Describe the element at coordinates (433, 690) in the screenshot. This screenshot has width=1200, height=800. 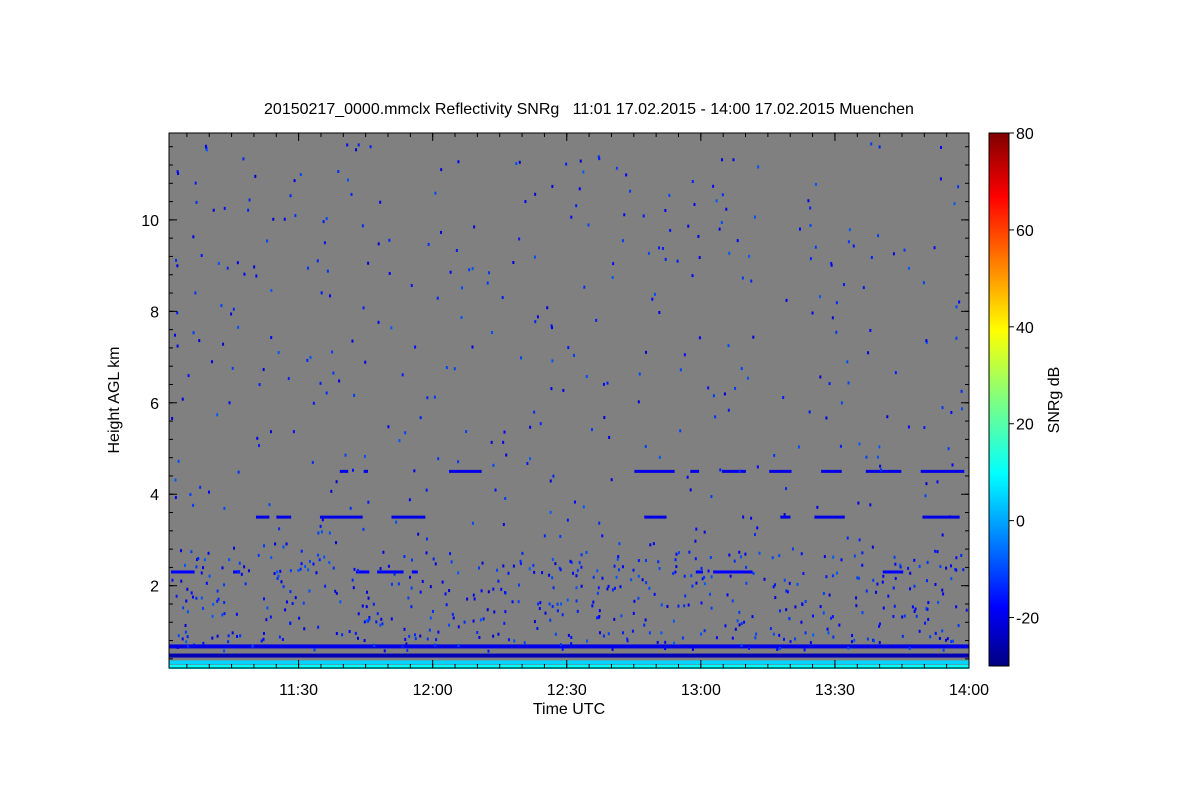
I see `x-tick-label: 12:00` at that location.